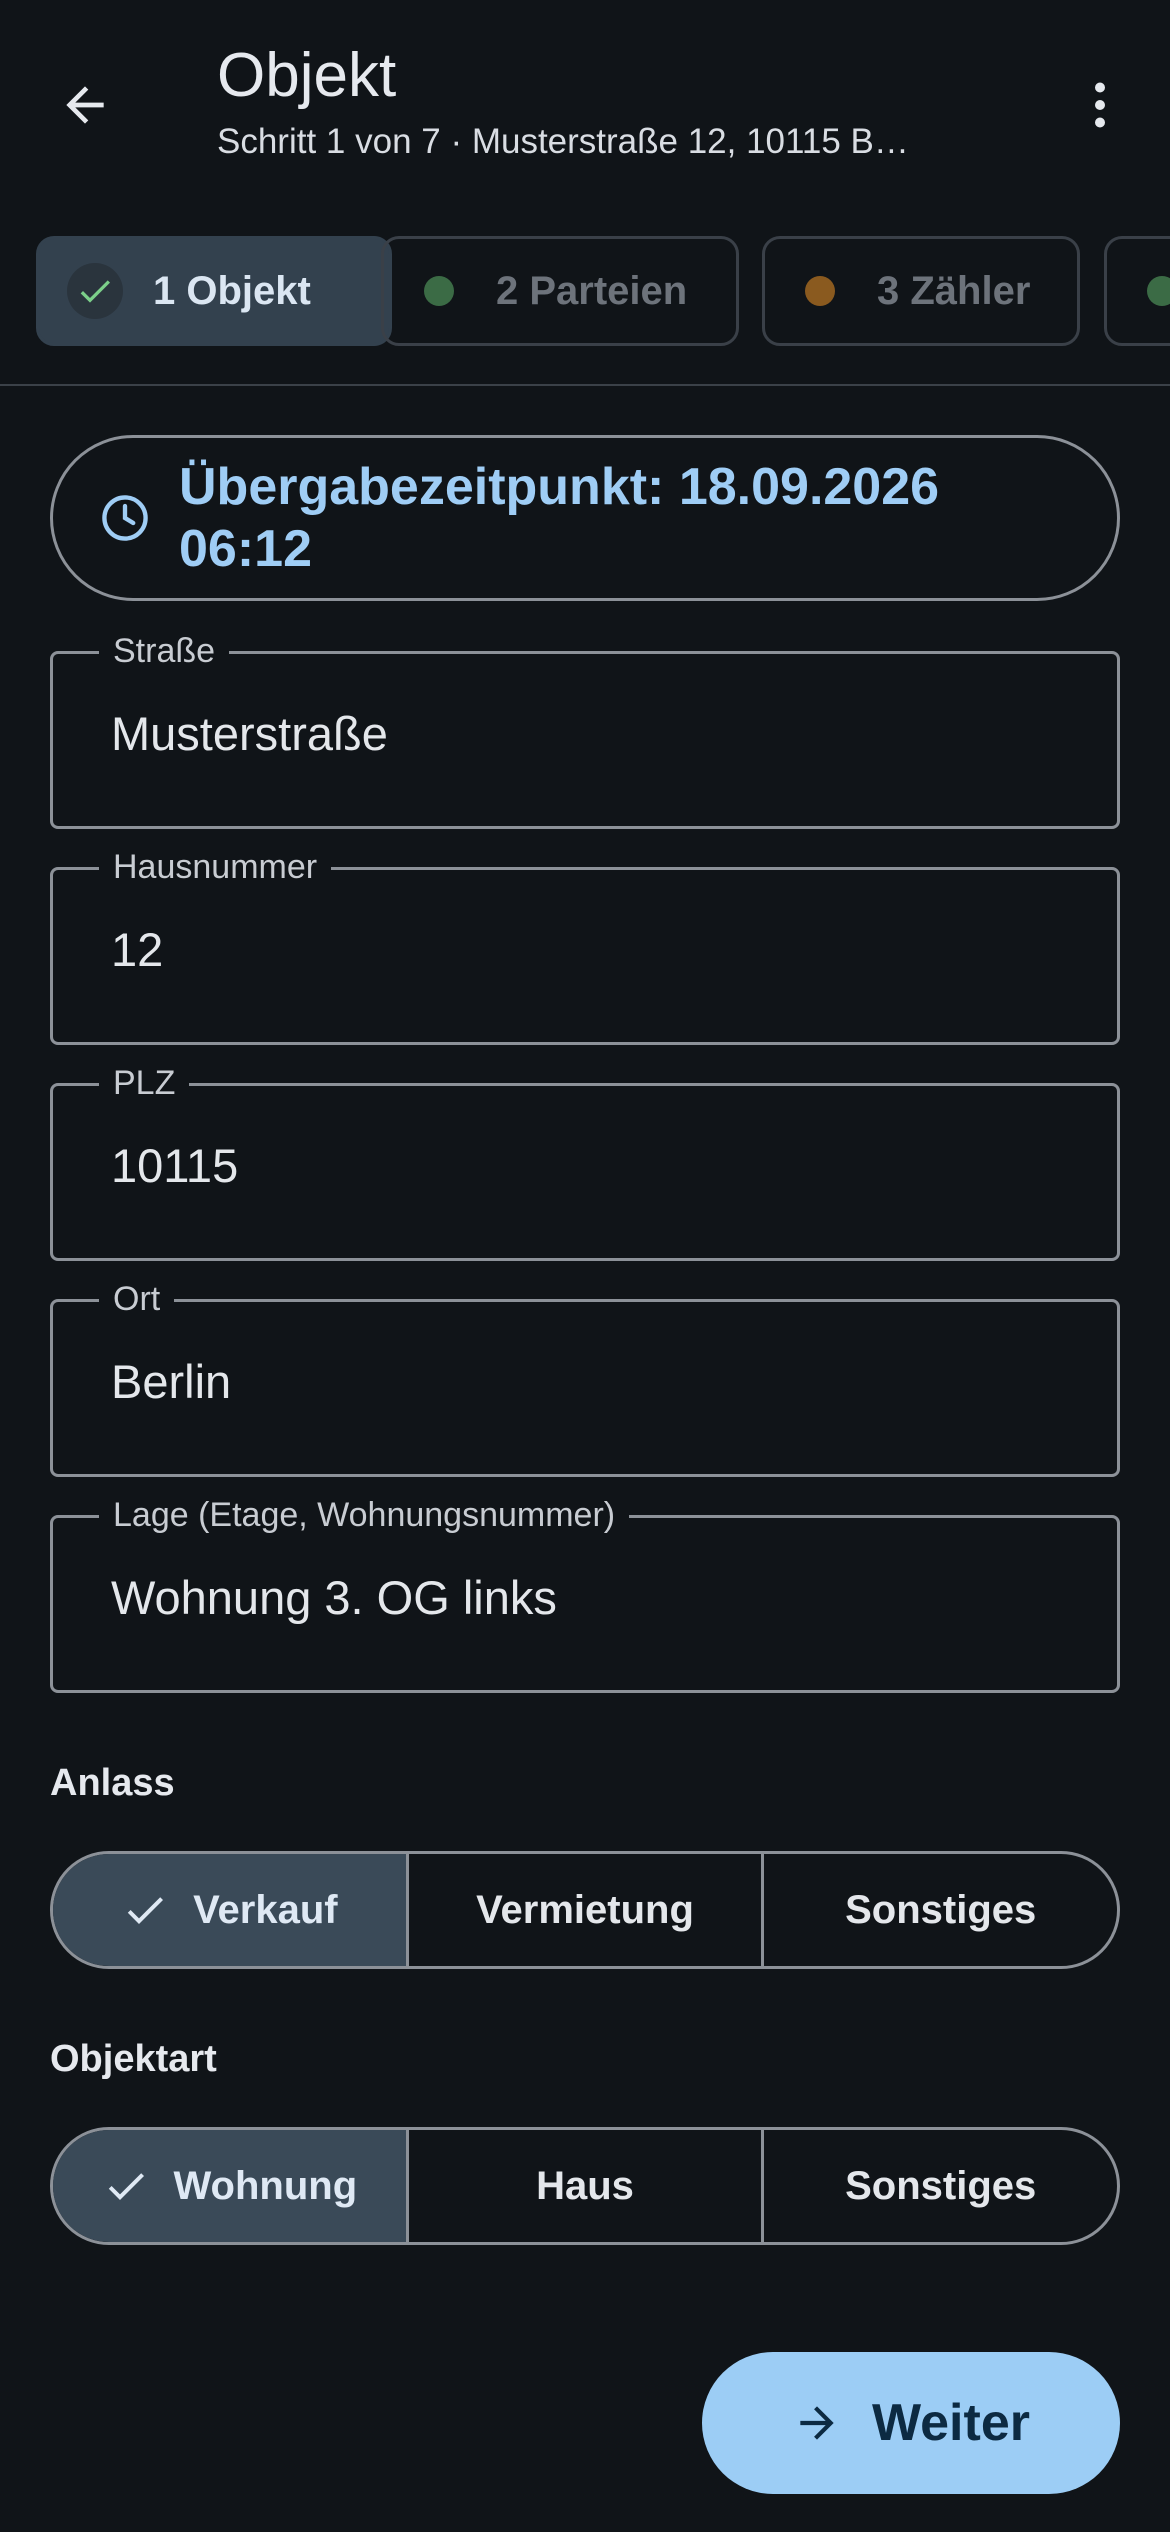 The width and height of the screenshot is (1170, 2532). I want to click on objektart-segmented-control: Wohnung Haus Sonstiges, so click(585, 2186).